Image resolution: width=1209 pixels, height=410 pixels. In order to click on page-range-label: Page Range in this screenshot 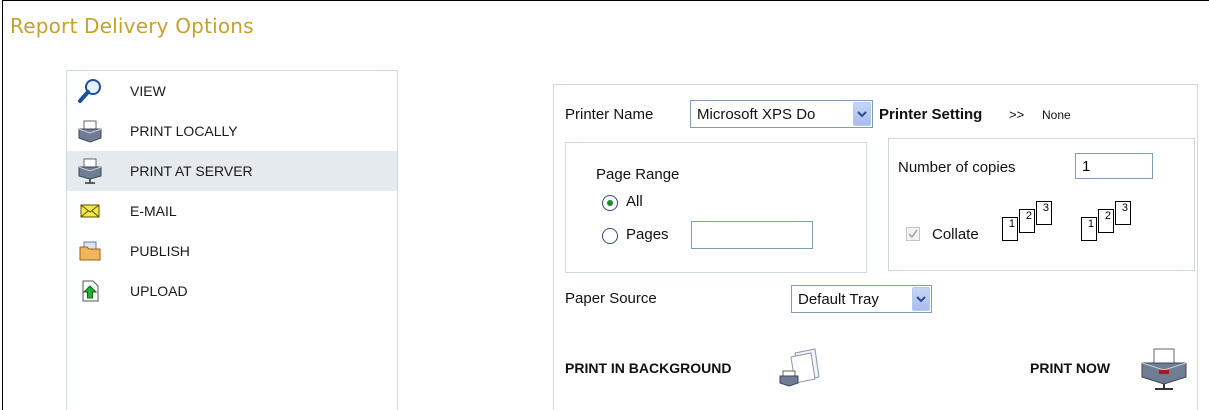, I will do `click(638, 174)`.